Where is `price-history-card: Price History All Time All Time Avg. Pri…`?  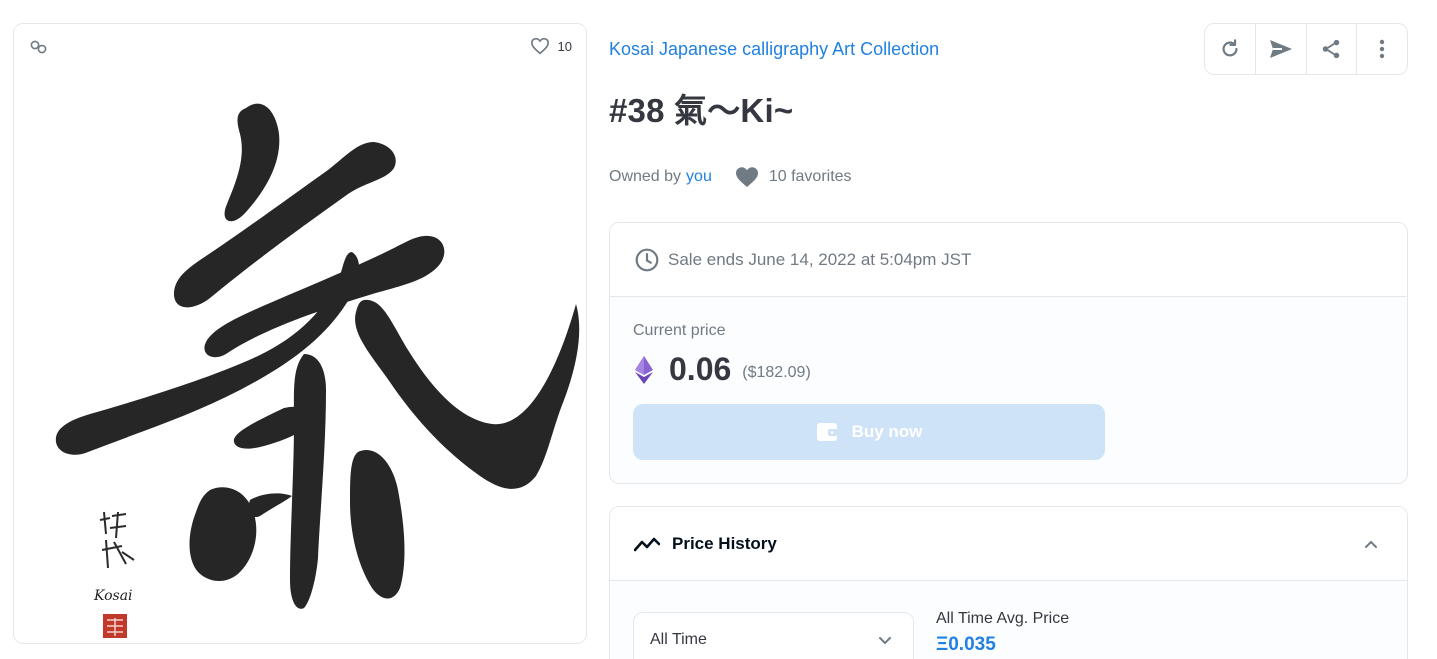
price-history-card: Price History All Time All Time Avg. Pri… is located at coordinates (1008, 582).